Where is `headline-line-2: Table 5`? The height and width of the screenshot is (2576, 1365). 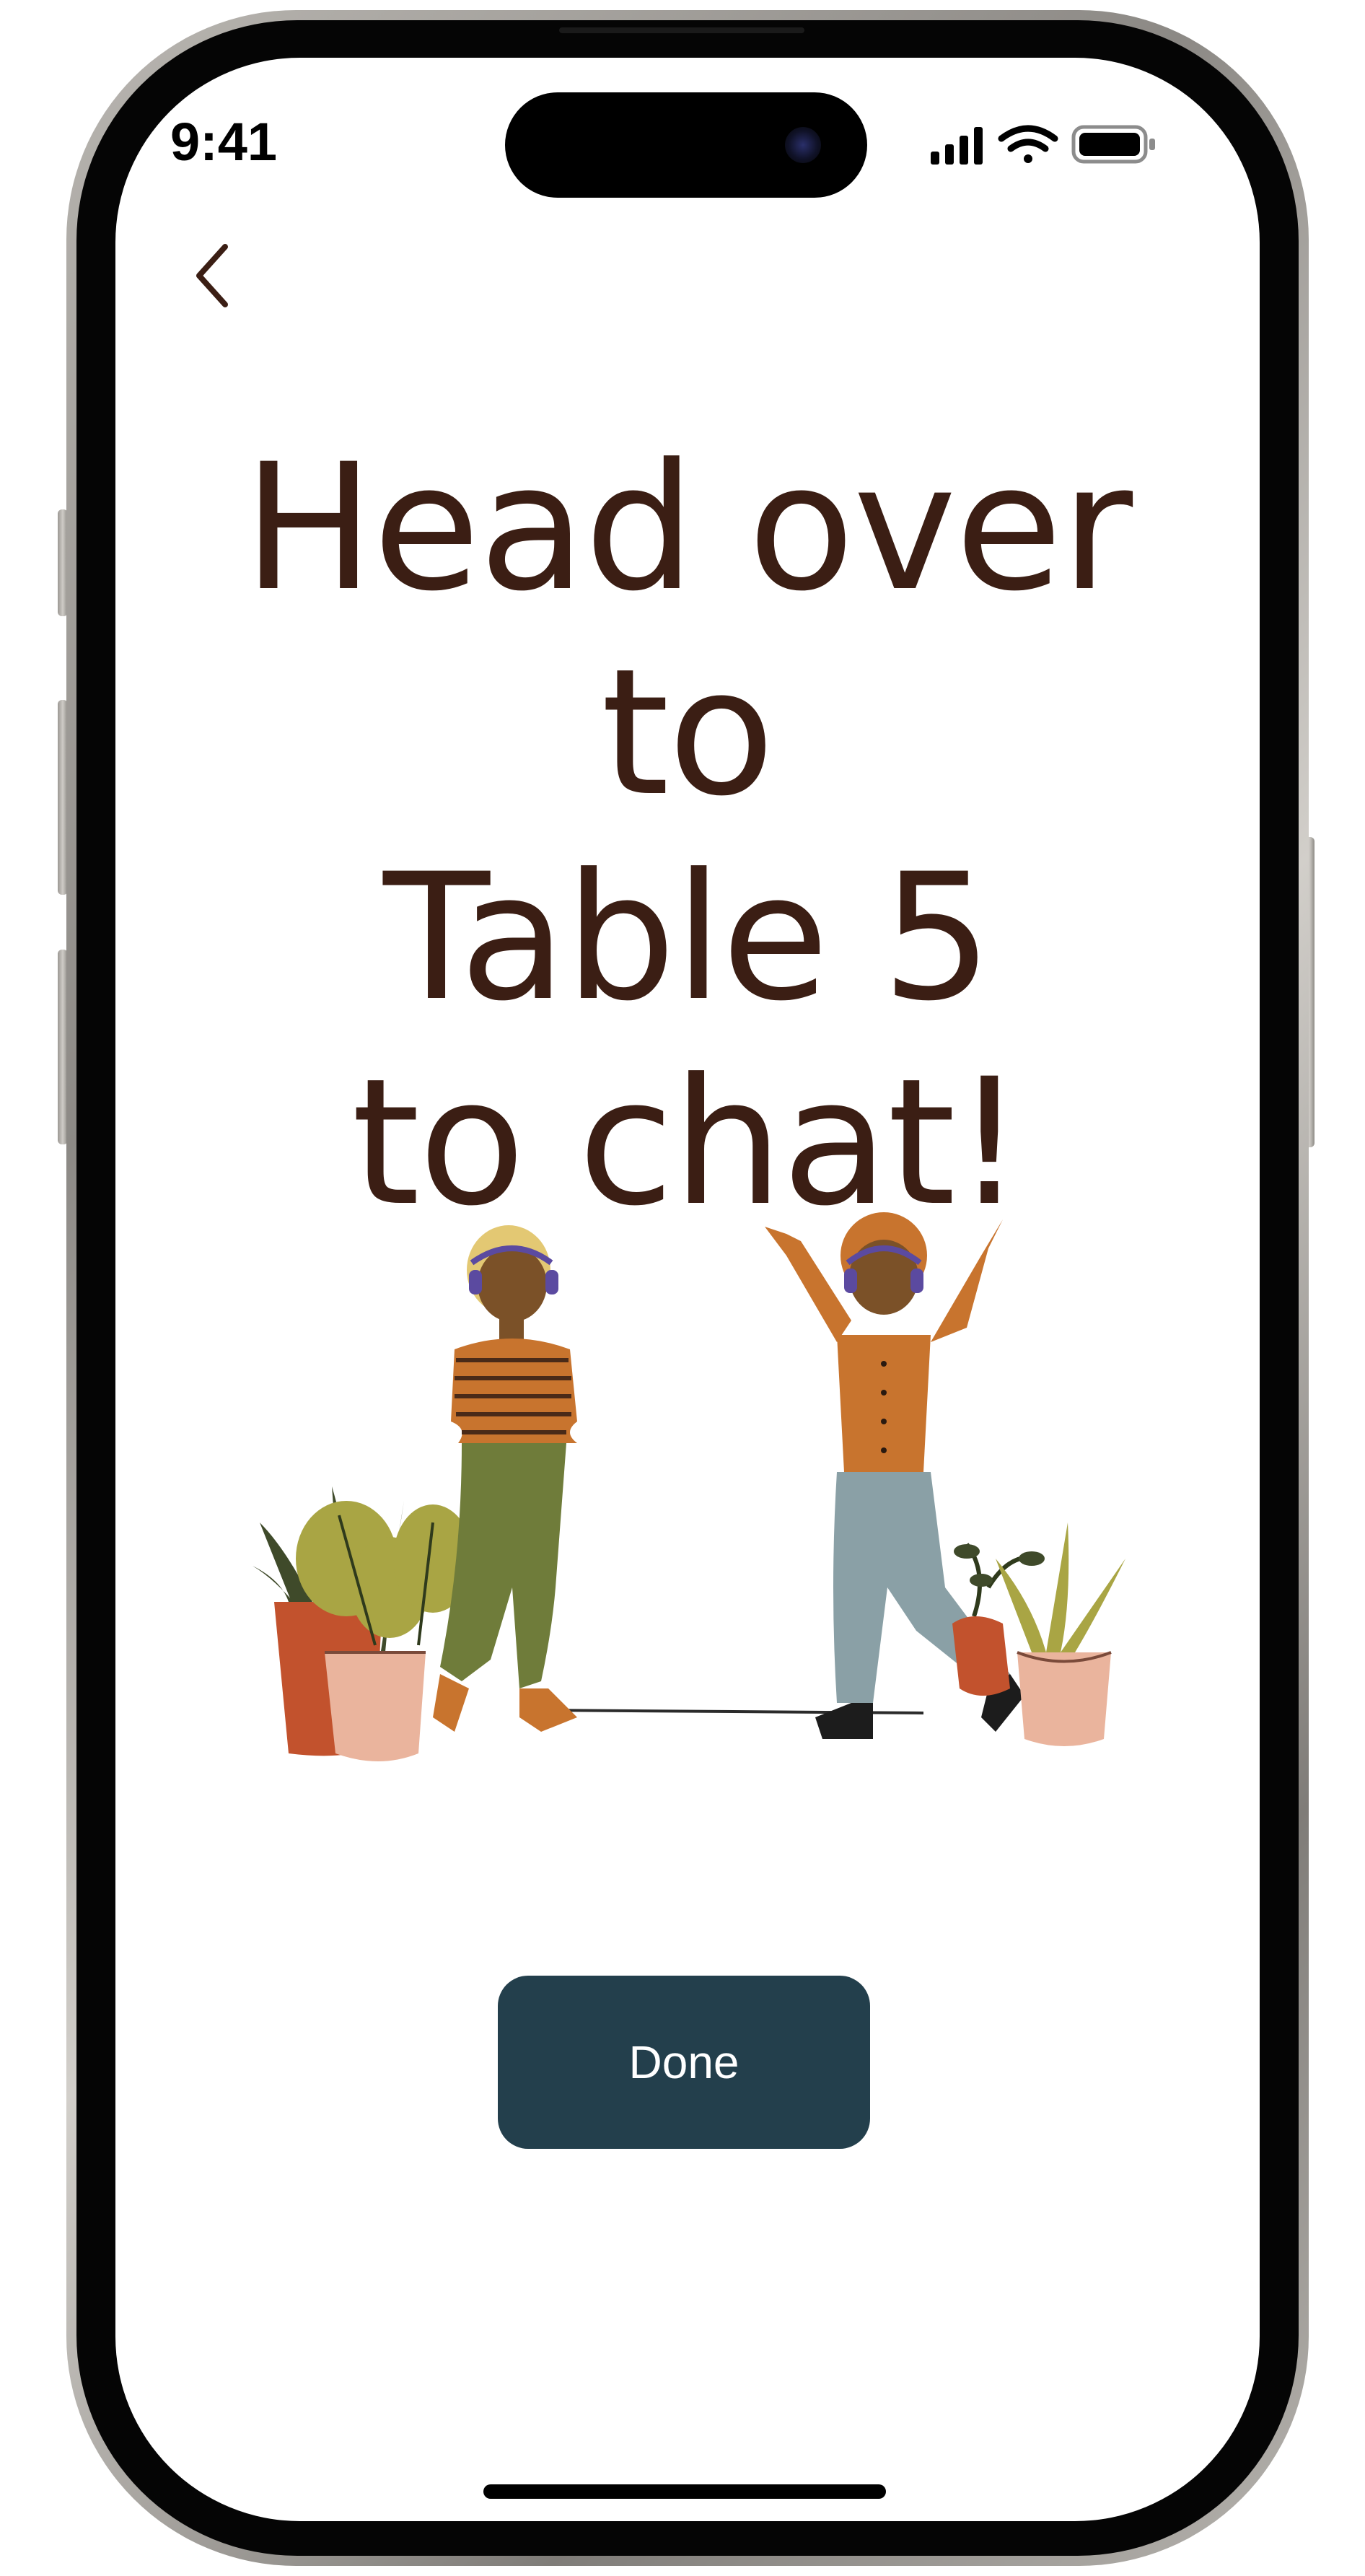
headline-line-2: Table 5 is located at coordinates (688, 938).